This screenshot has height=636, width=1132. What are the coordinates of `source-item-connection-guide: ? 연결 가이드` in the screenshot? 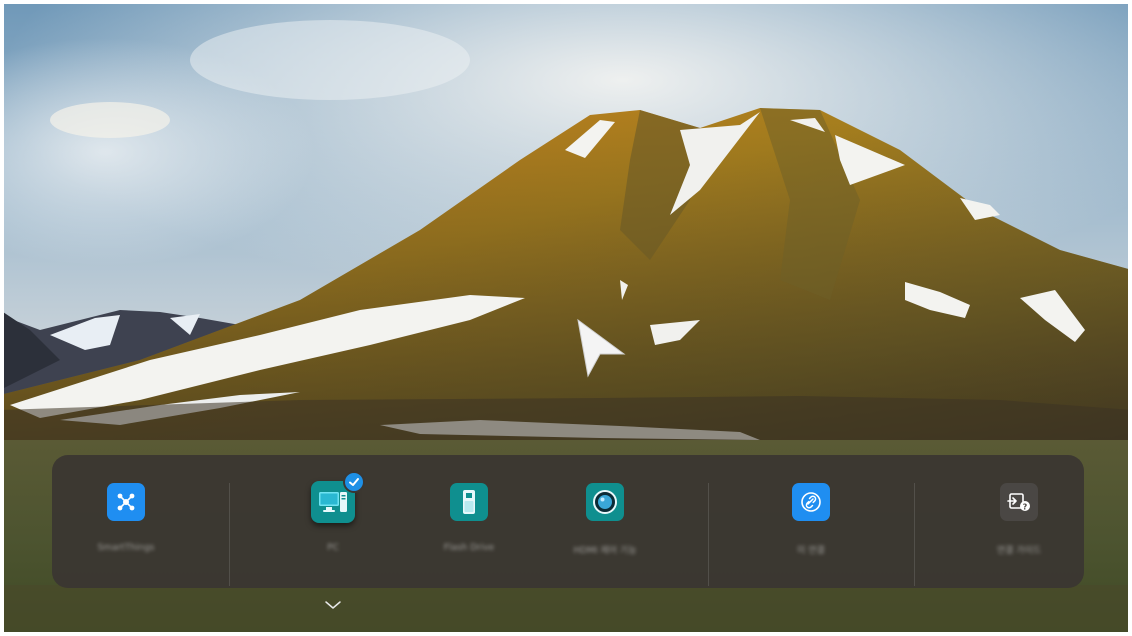 It's located at (1019, 531).